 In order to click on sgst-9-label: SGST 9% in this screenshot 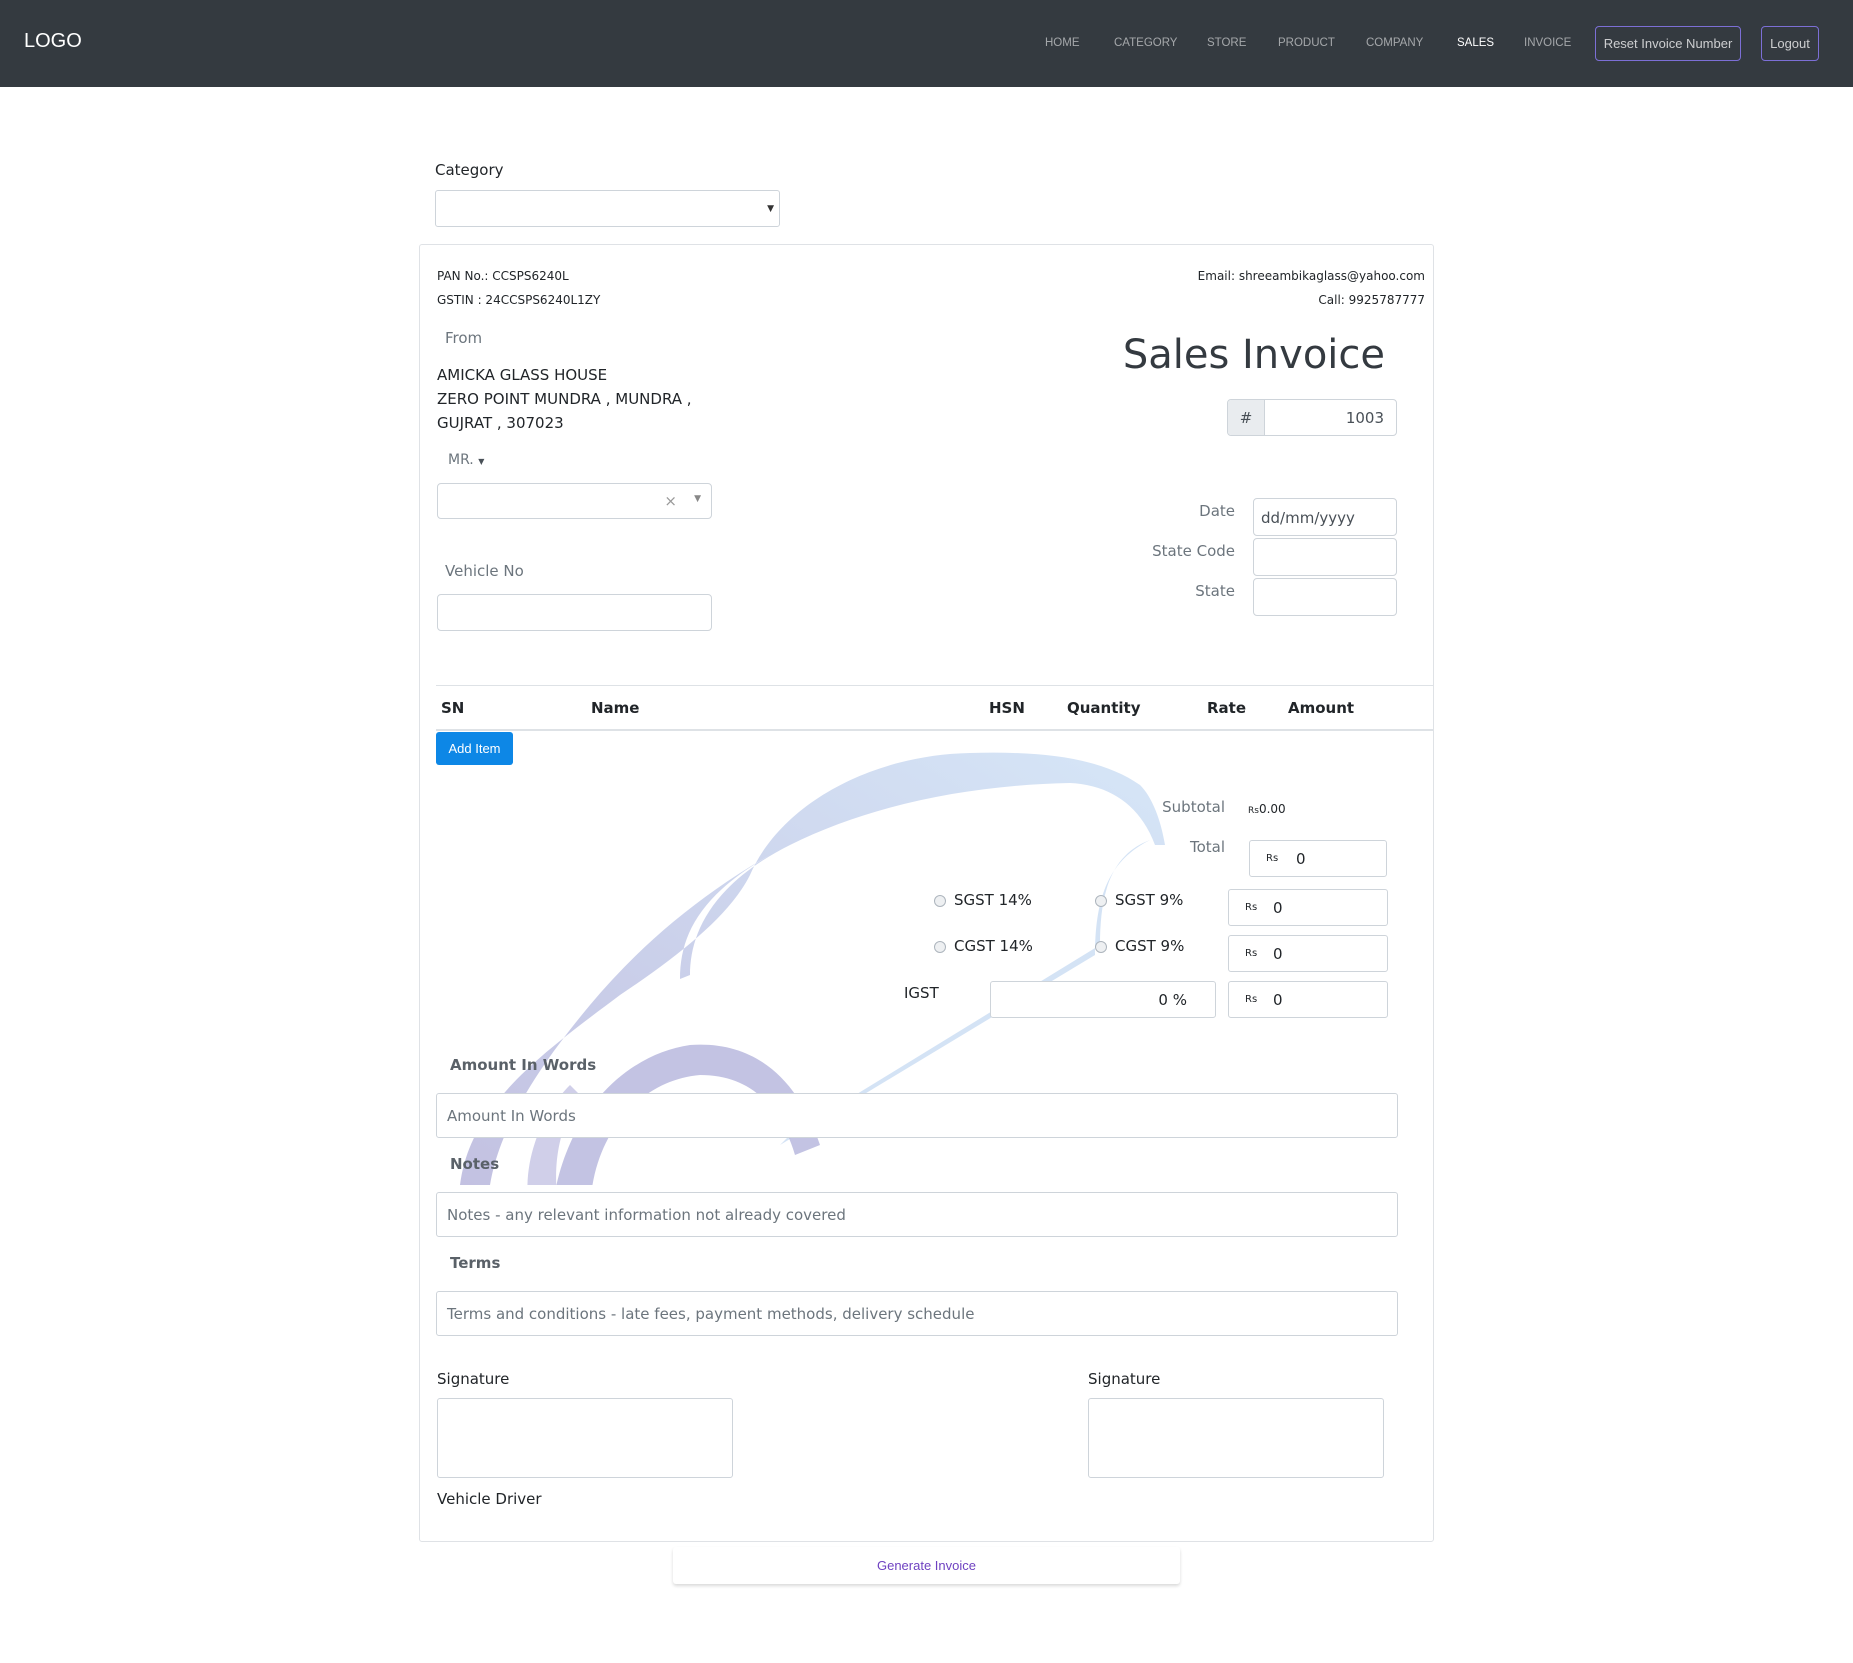, I will do `click(1149, 900)`.